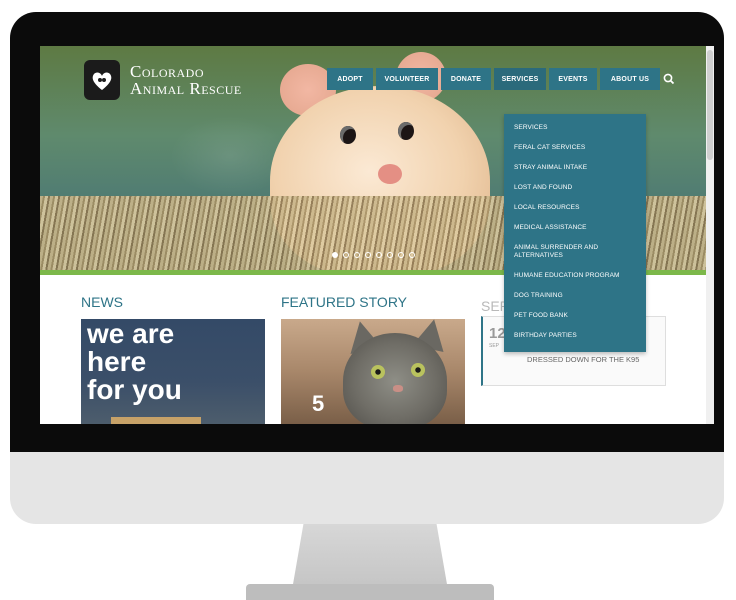 The width and height of the screenshot is (736, 600). Describe the element at coordinates (494, 346) in the screenshot. I see `event-month: SEP` at that location.